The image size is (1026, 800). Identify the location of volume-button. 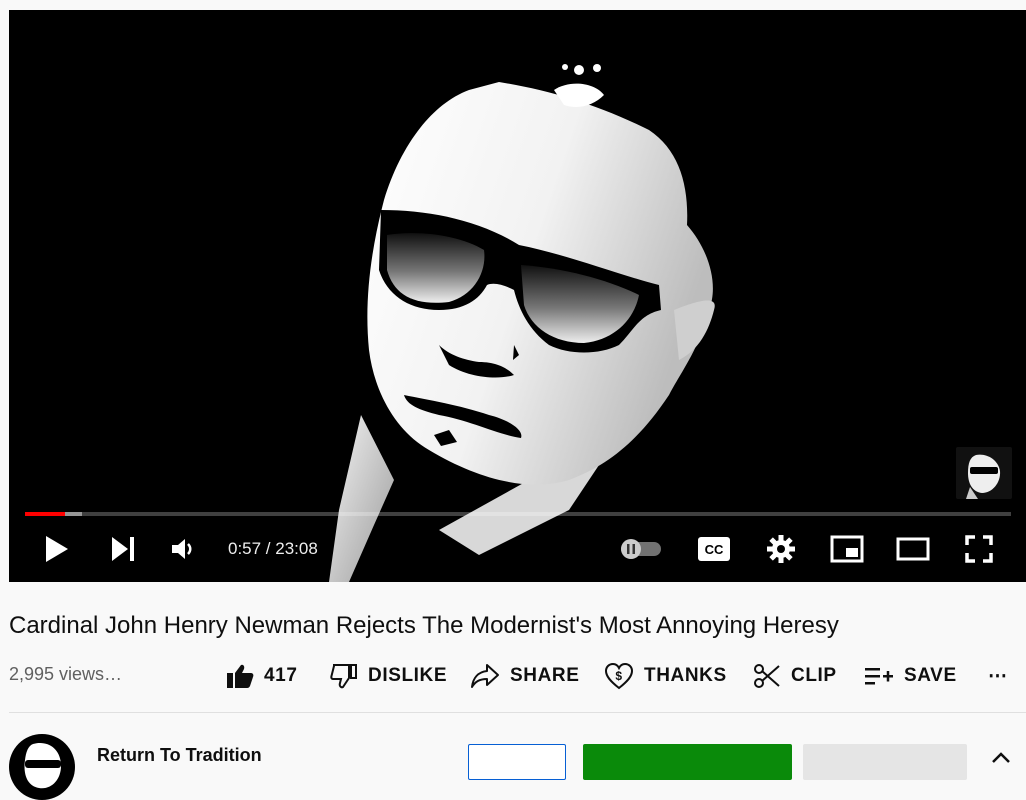
(183, 549).